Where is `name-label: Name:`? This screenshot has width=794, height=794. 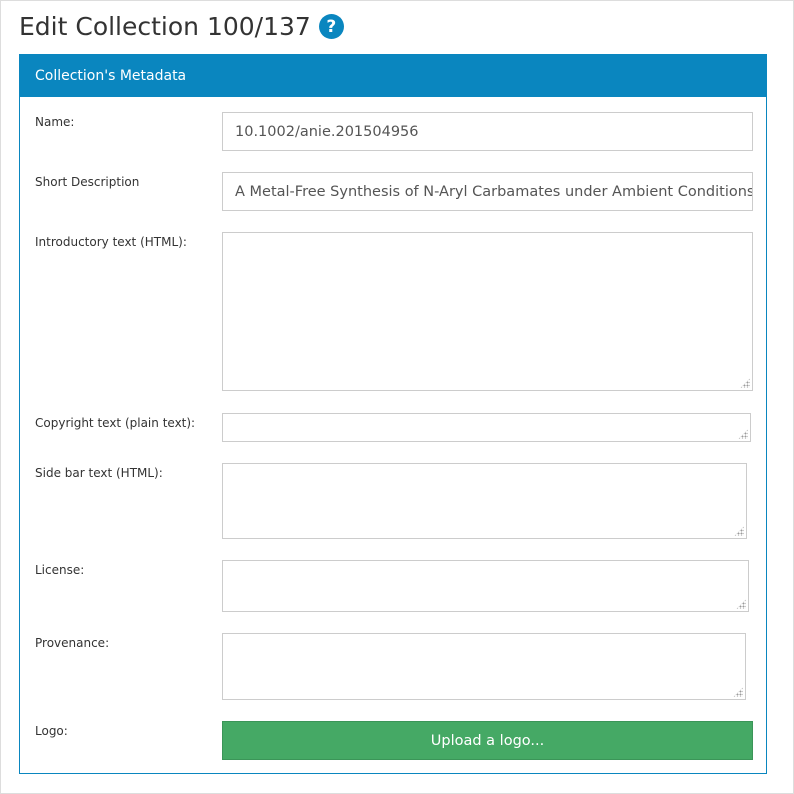
name-label: Name: is located at coordinates (55, 122).